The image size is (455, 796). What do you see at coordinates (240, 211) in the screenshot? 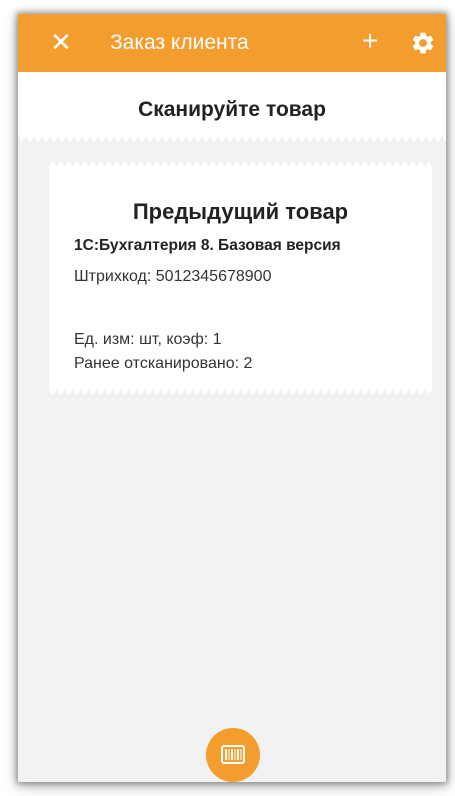
I see `previous-item-heading: Предыдущий товар` at bounding box center [240, 211].